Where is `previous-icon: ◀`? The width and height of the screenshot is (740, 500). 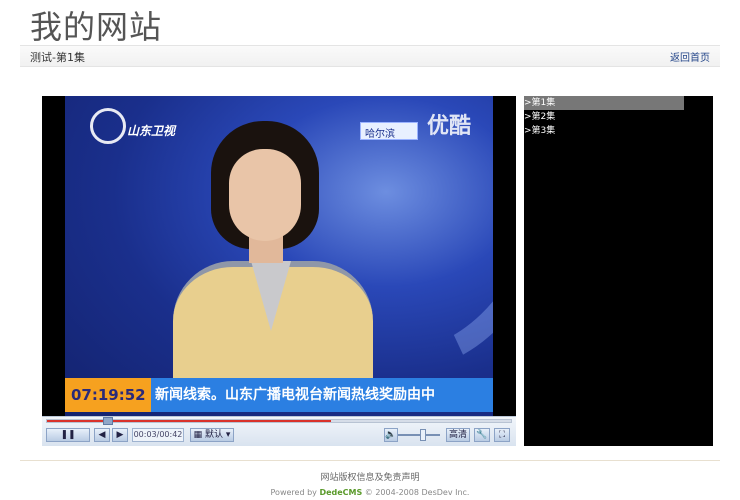 previous-icon: ◀ is located at coordinates (102, 435).